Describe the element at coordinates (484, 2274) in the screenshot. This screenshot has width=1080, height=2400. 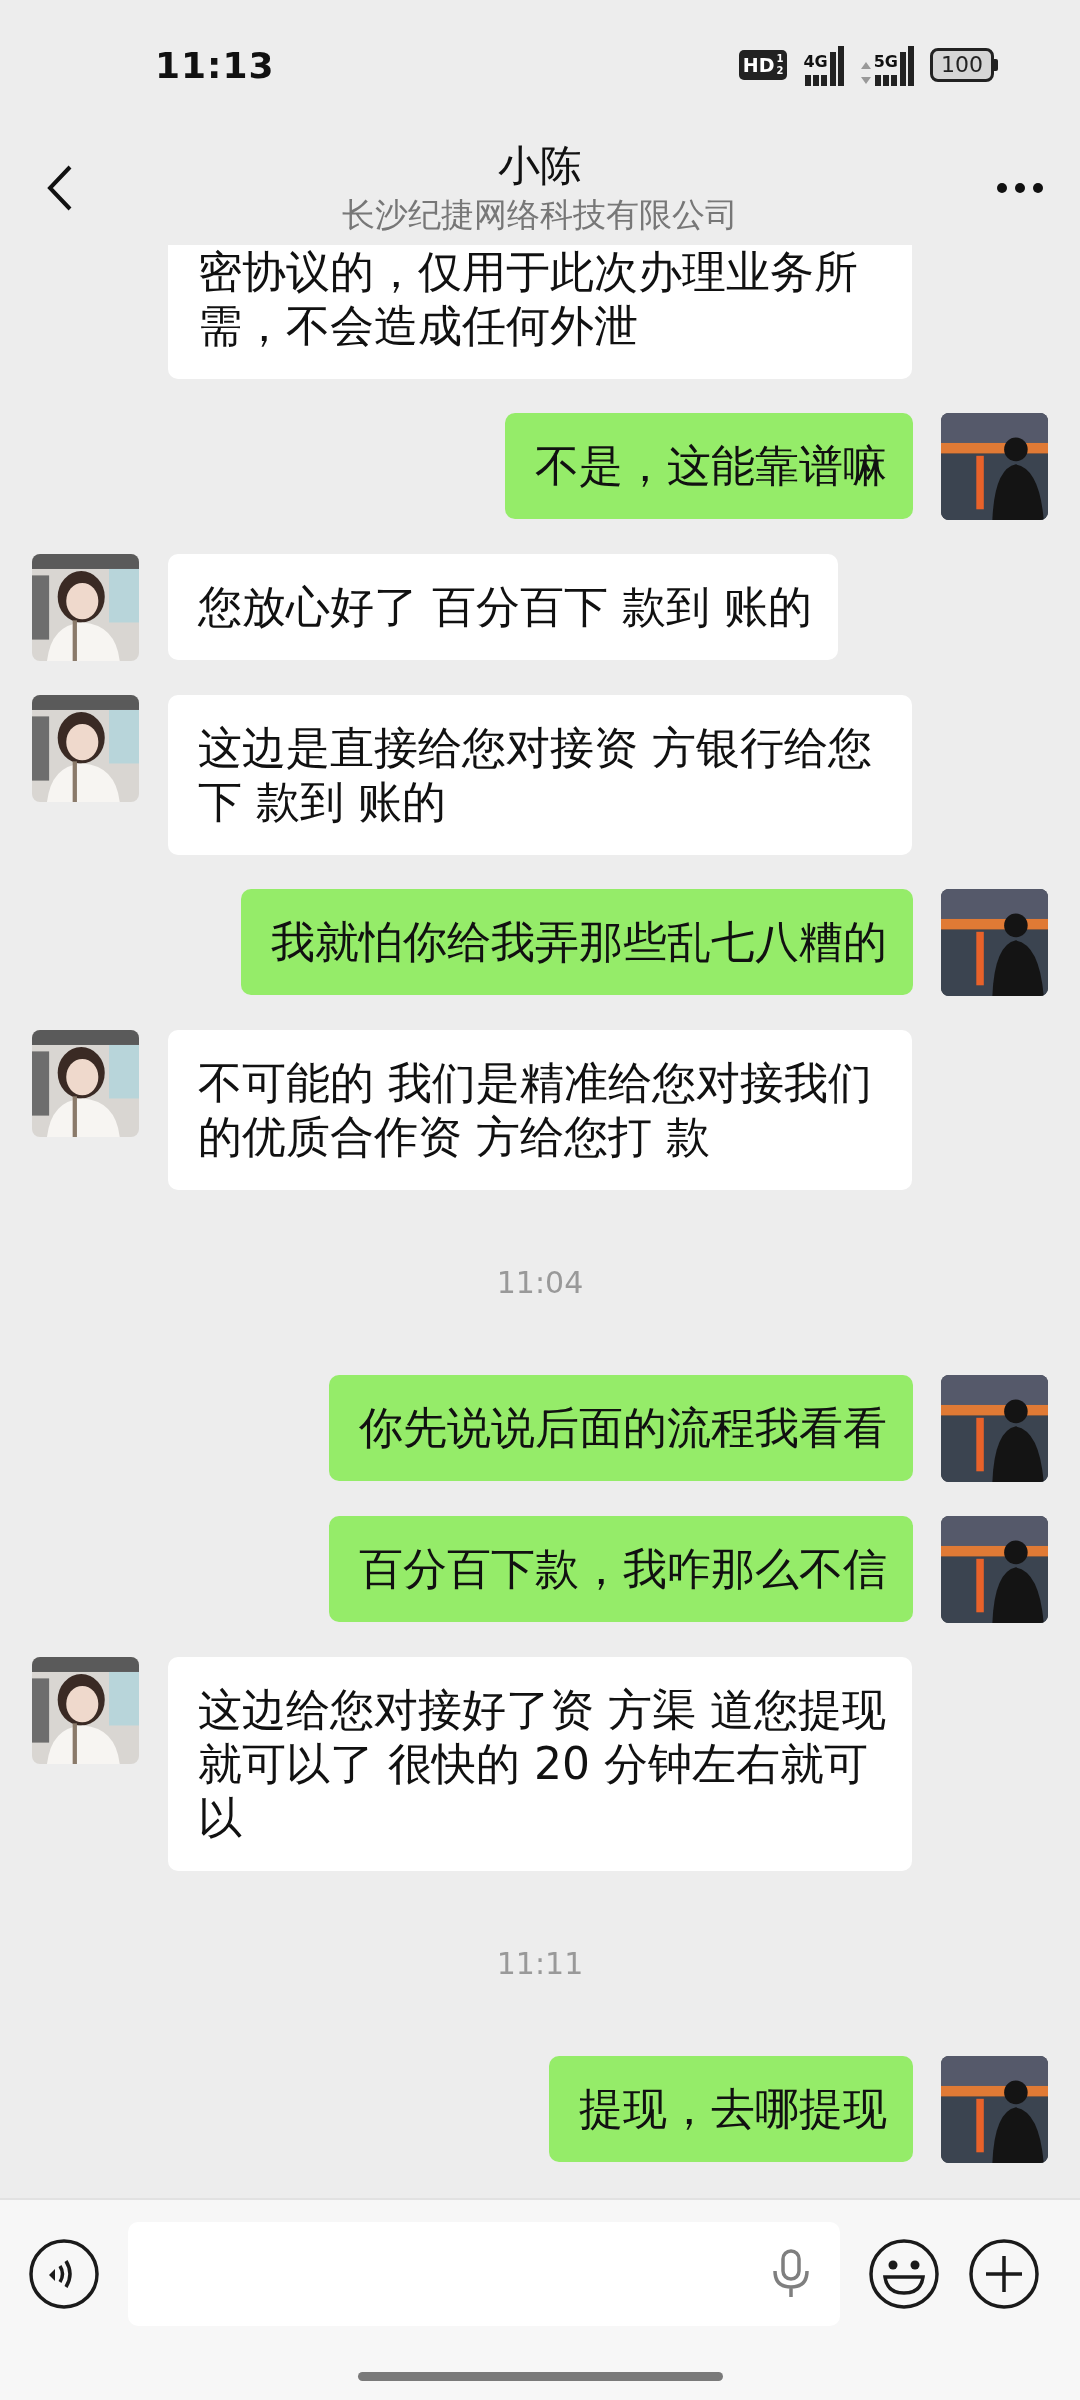
I see `message-input` at that location.